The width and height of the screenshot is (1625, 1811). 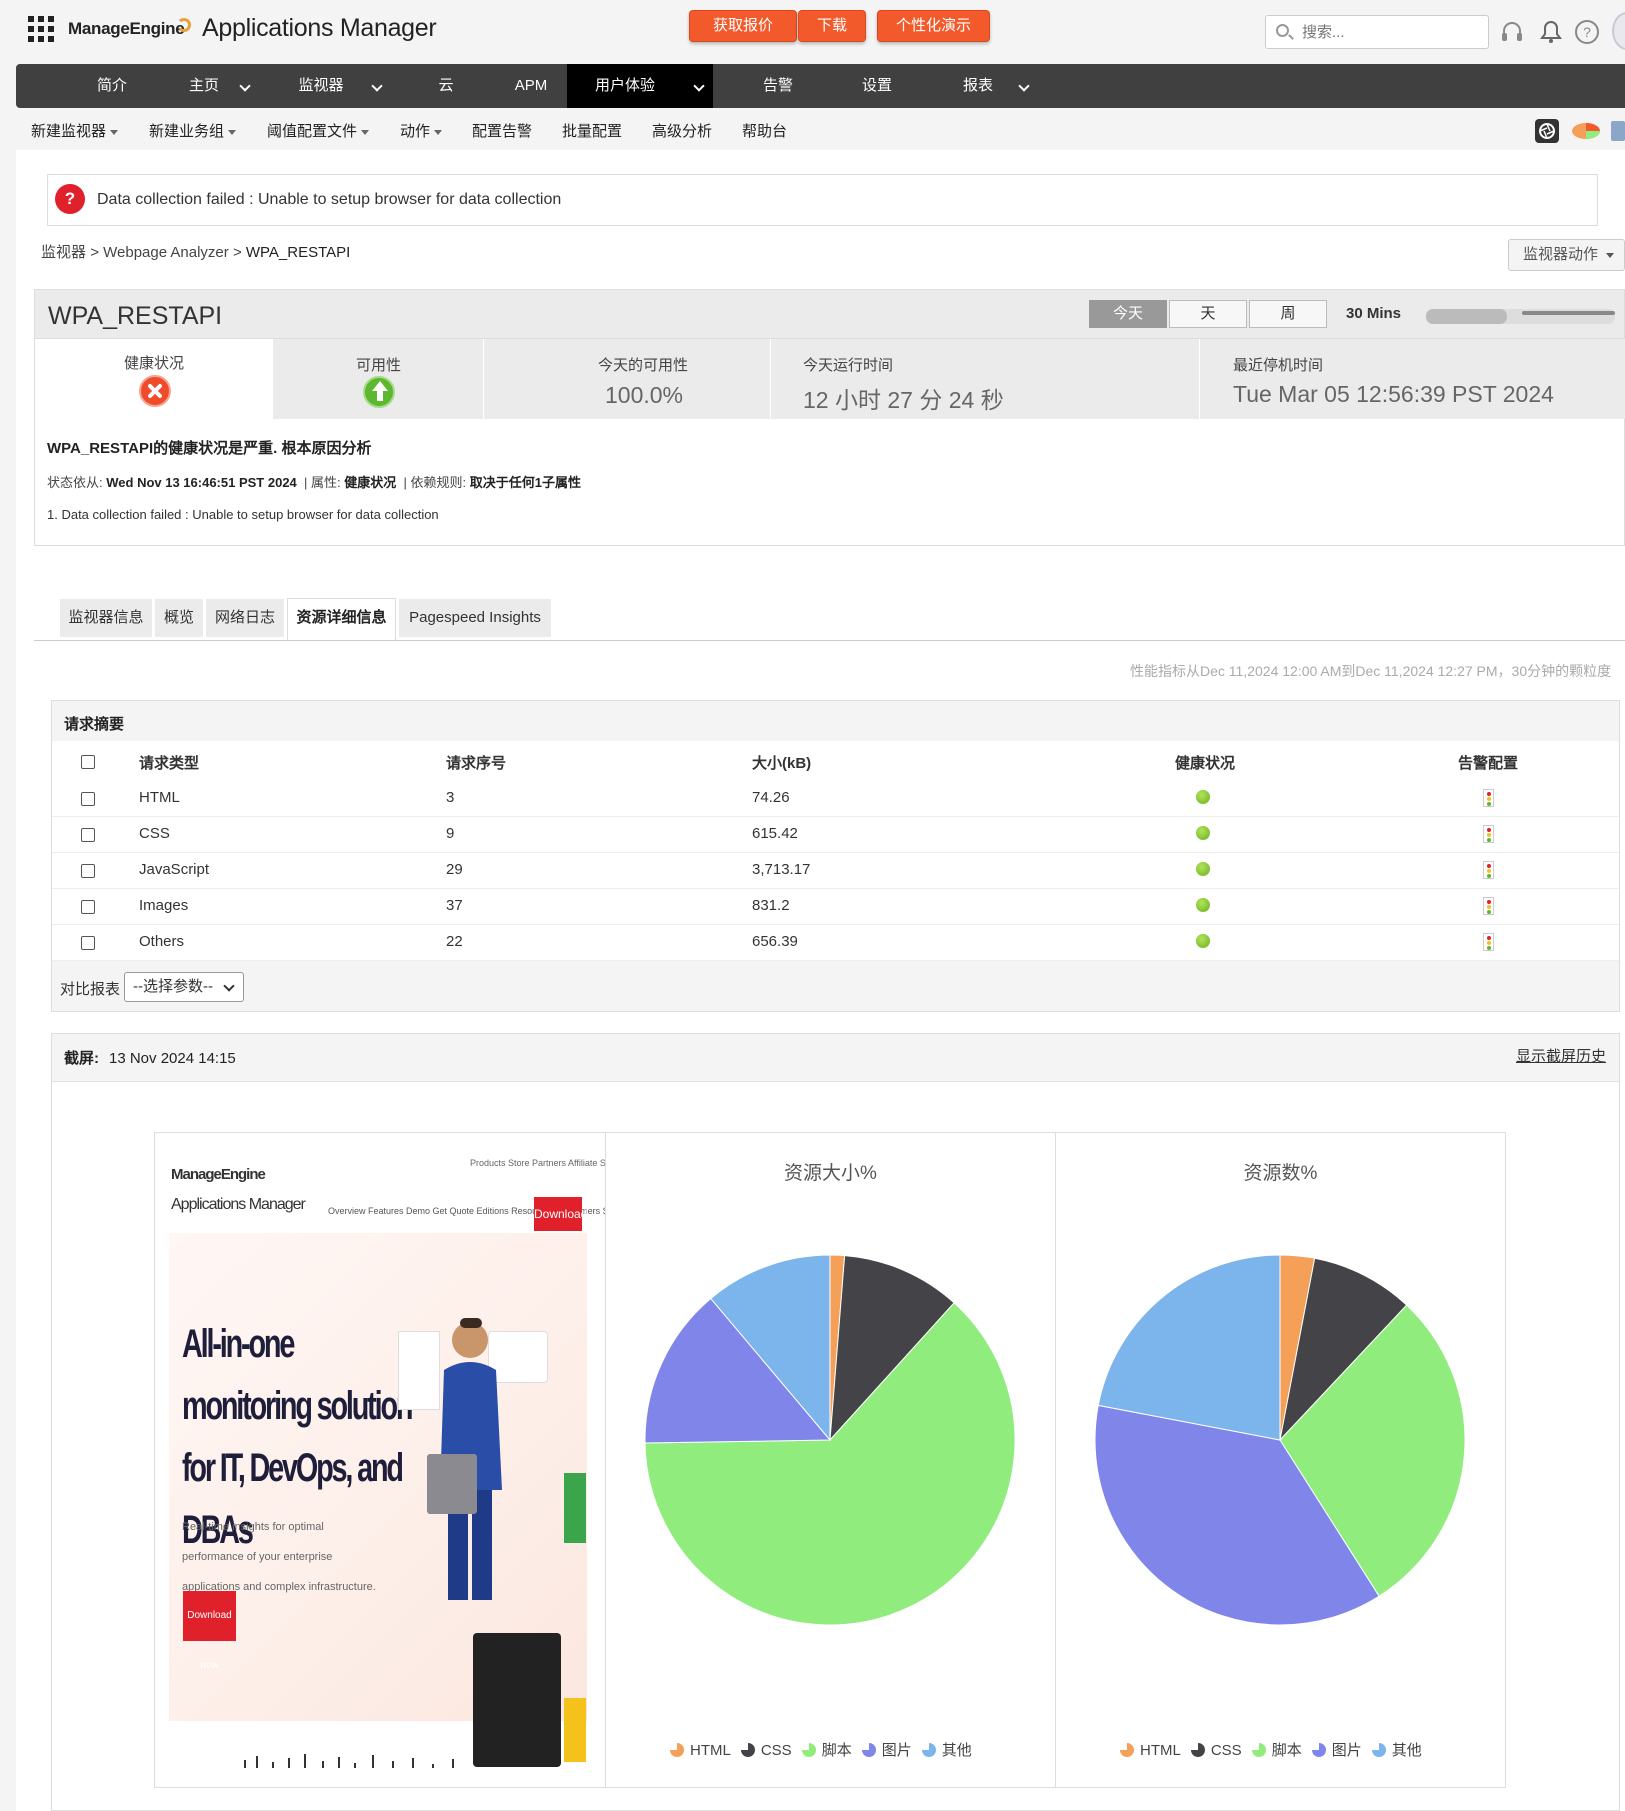 What do you see at coordinates (75, 130) in the screenshot?
I see `subnav-new-monitor: 新建监视器` at bounding box center [75, 130].